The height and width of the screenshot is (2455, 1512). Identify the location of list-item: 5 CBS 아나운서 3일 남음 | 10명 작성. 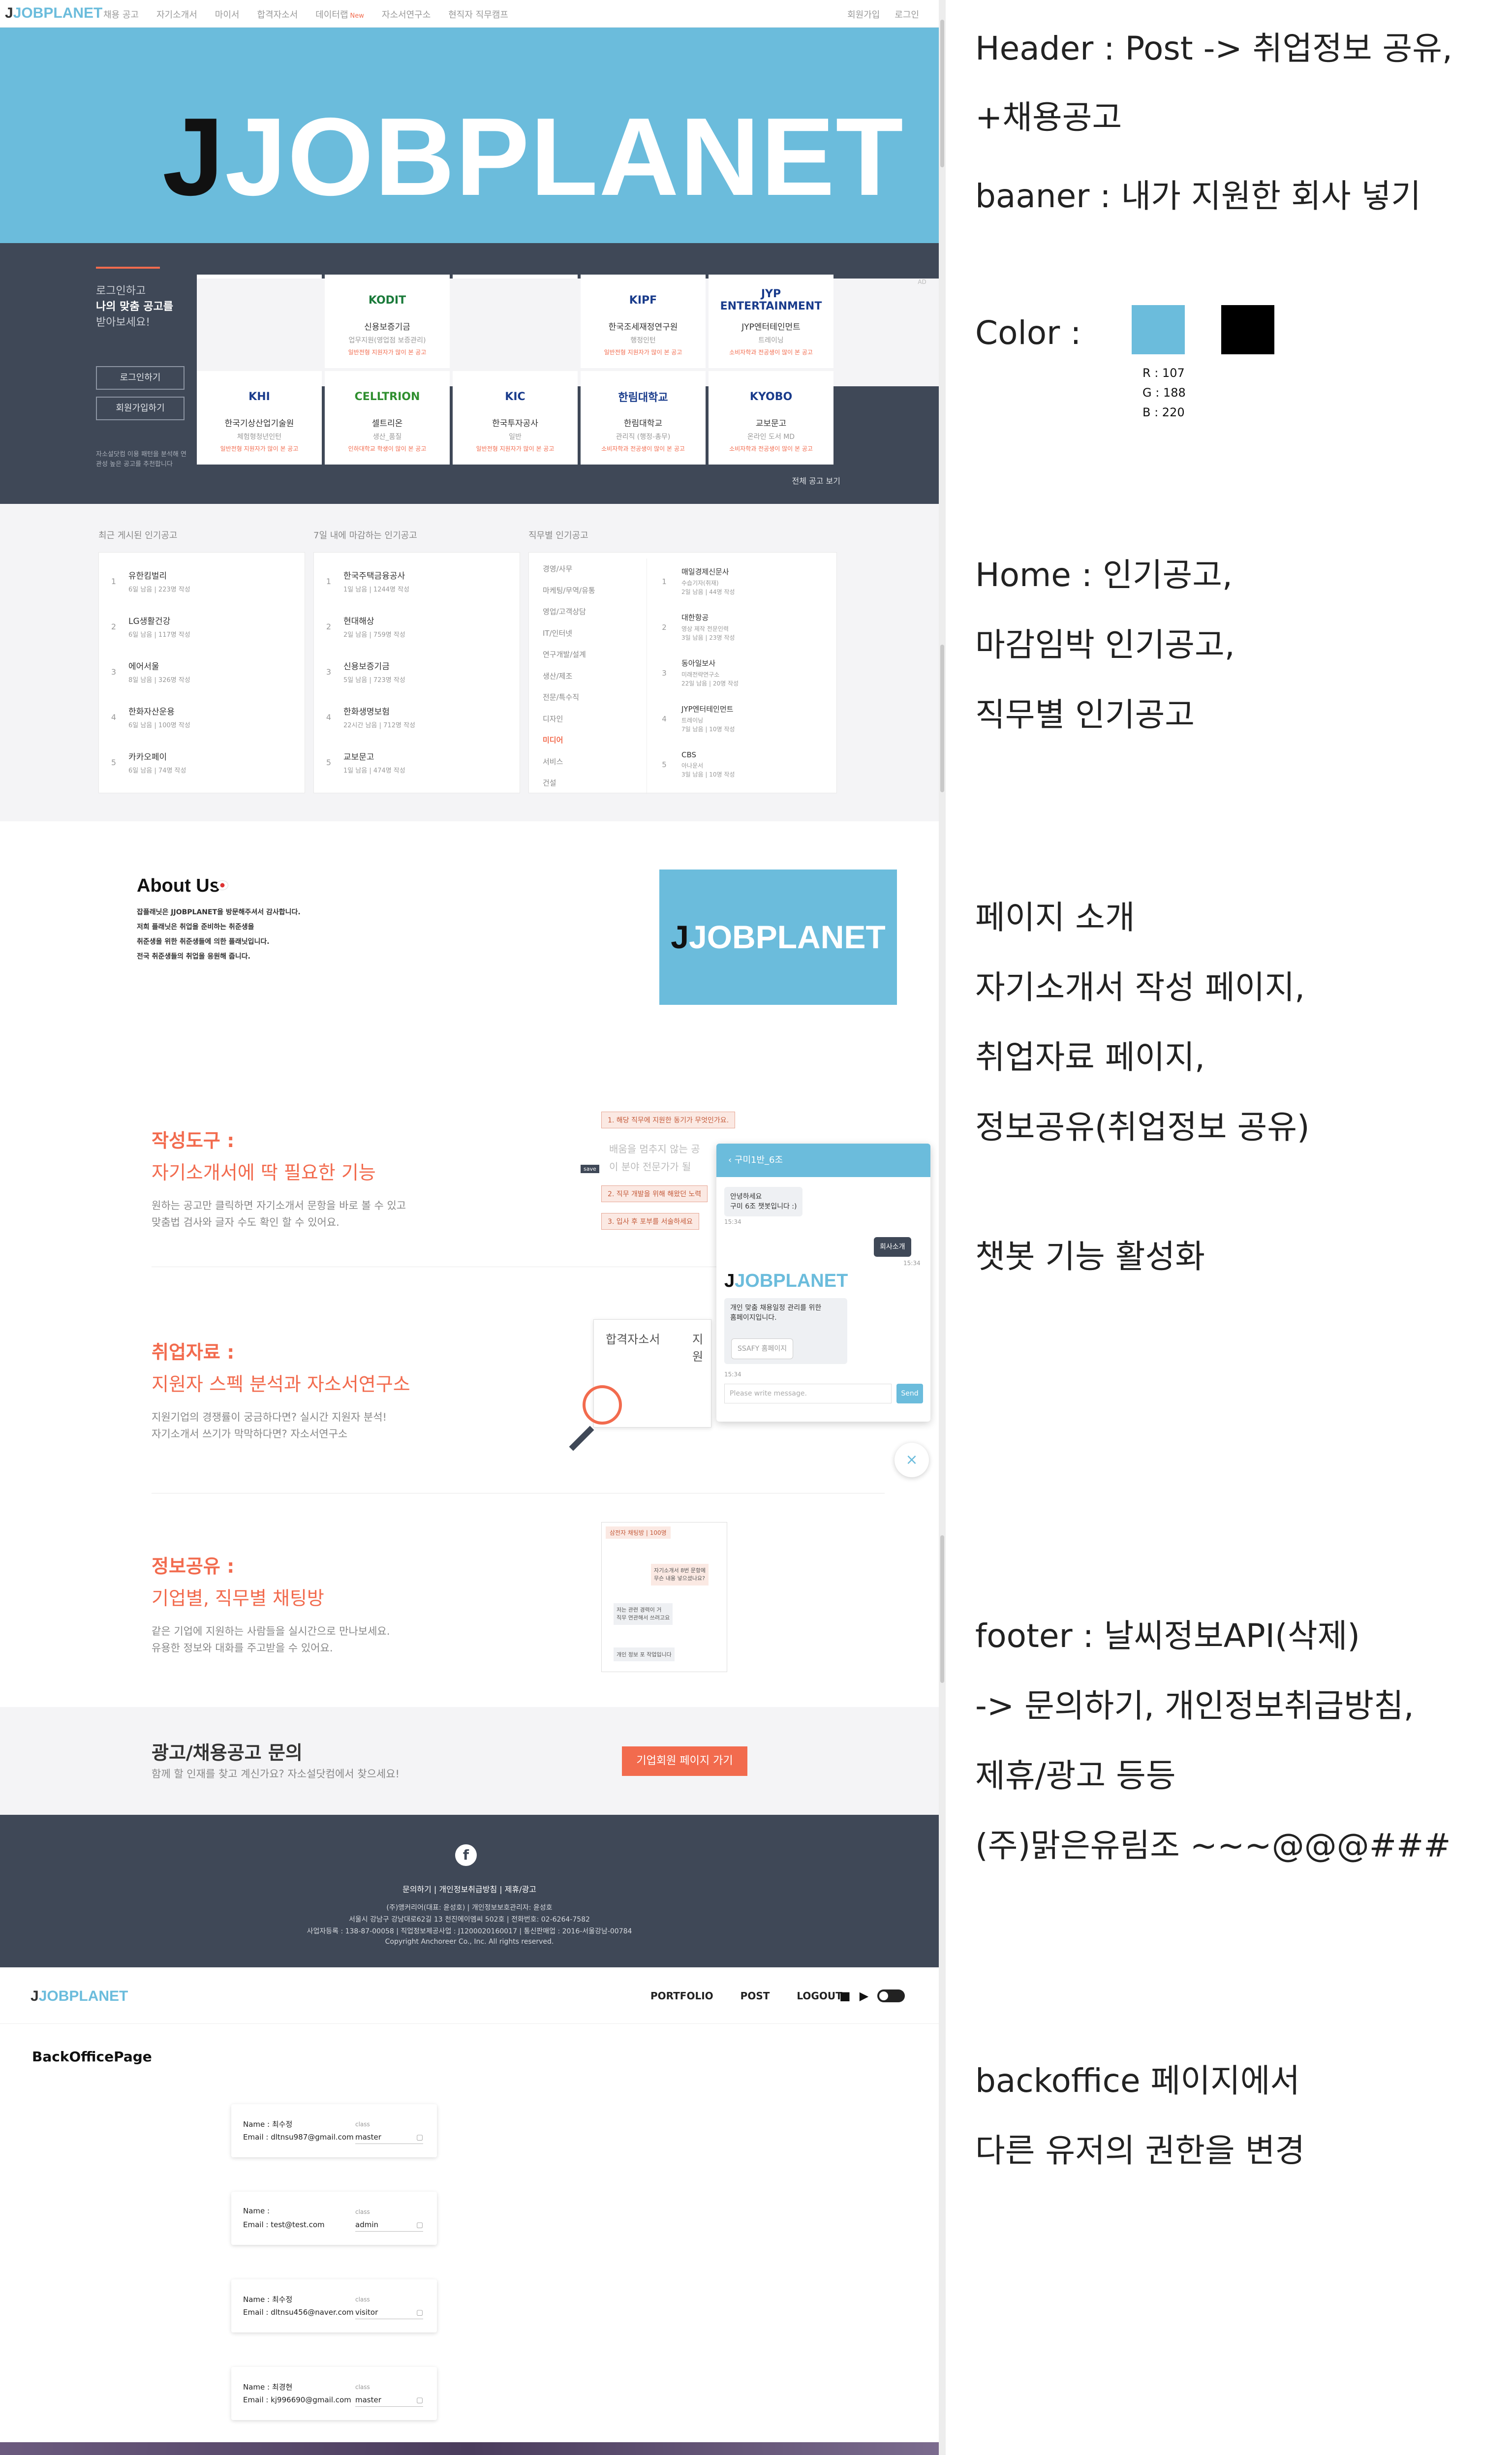
(727, 765).